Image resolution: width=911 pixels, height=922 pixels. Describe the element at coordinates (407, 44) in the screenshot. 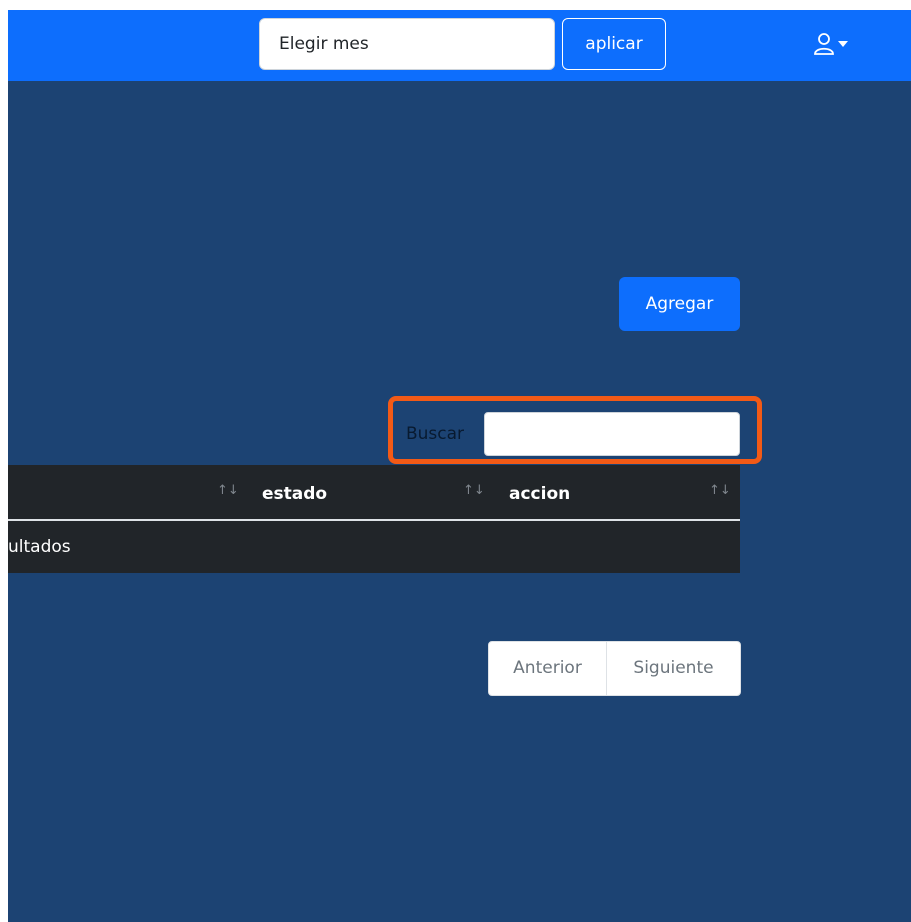

I see `month-picker-input: Elegir mes` at that location.